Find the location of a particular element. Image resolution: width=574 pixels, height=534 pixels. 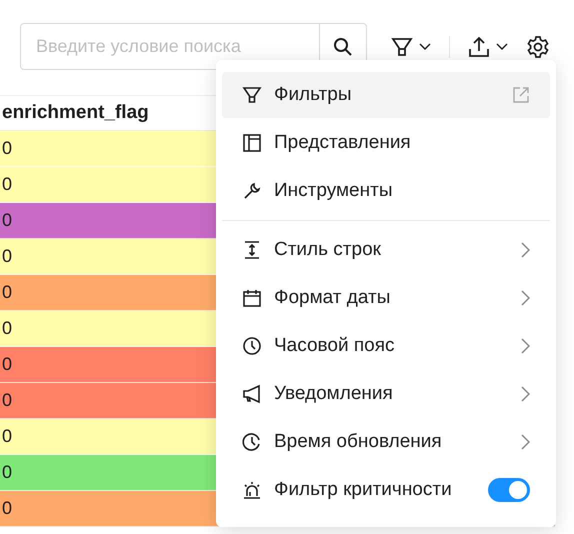

menu-item: Фильтры is located at coordinates (386, 95).